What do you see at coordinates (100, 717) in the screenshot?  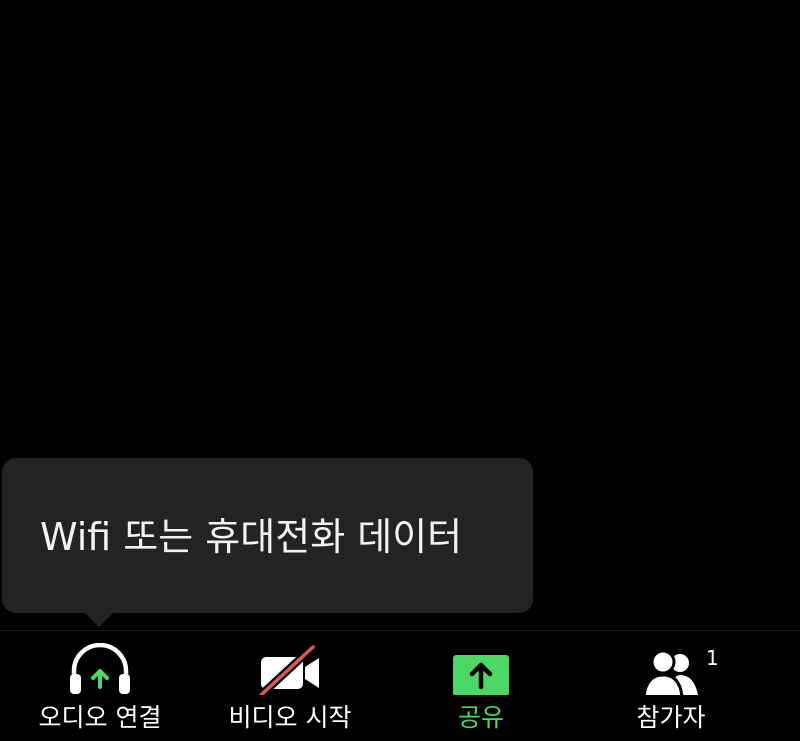 I see `join-audio-label: 오디오 연결` at bounding box center [100, 717].